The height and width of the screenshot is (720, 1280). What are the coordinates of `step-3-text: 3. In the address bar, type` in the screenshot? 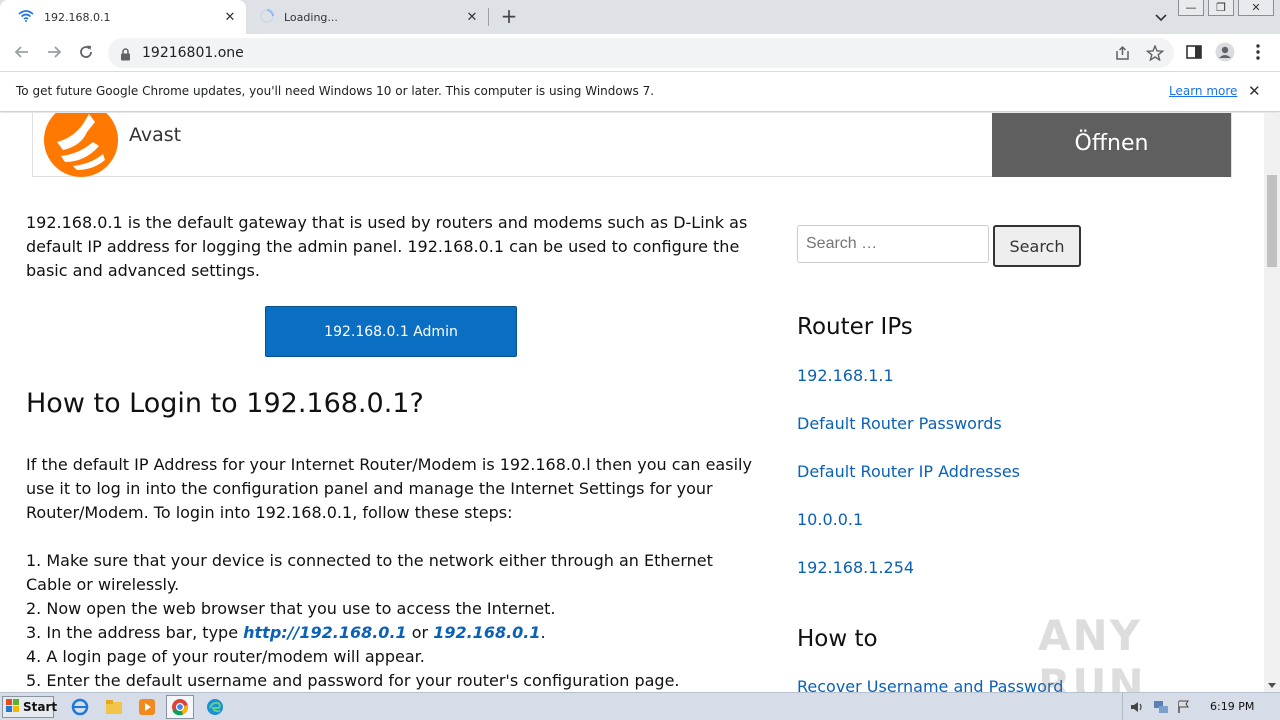 It's located at (135, 632).